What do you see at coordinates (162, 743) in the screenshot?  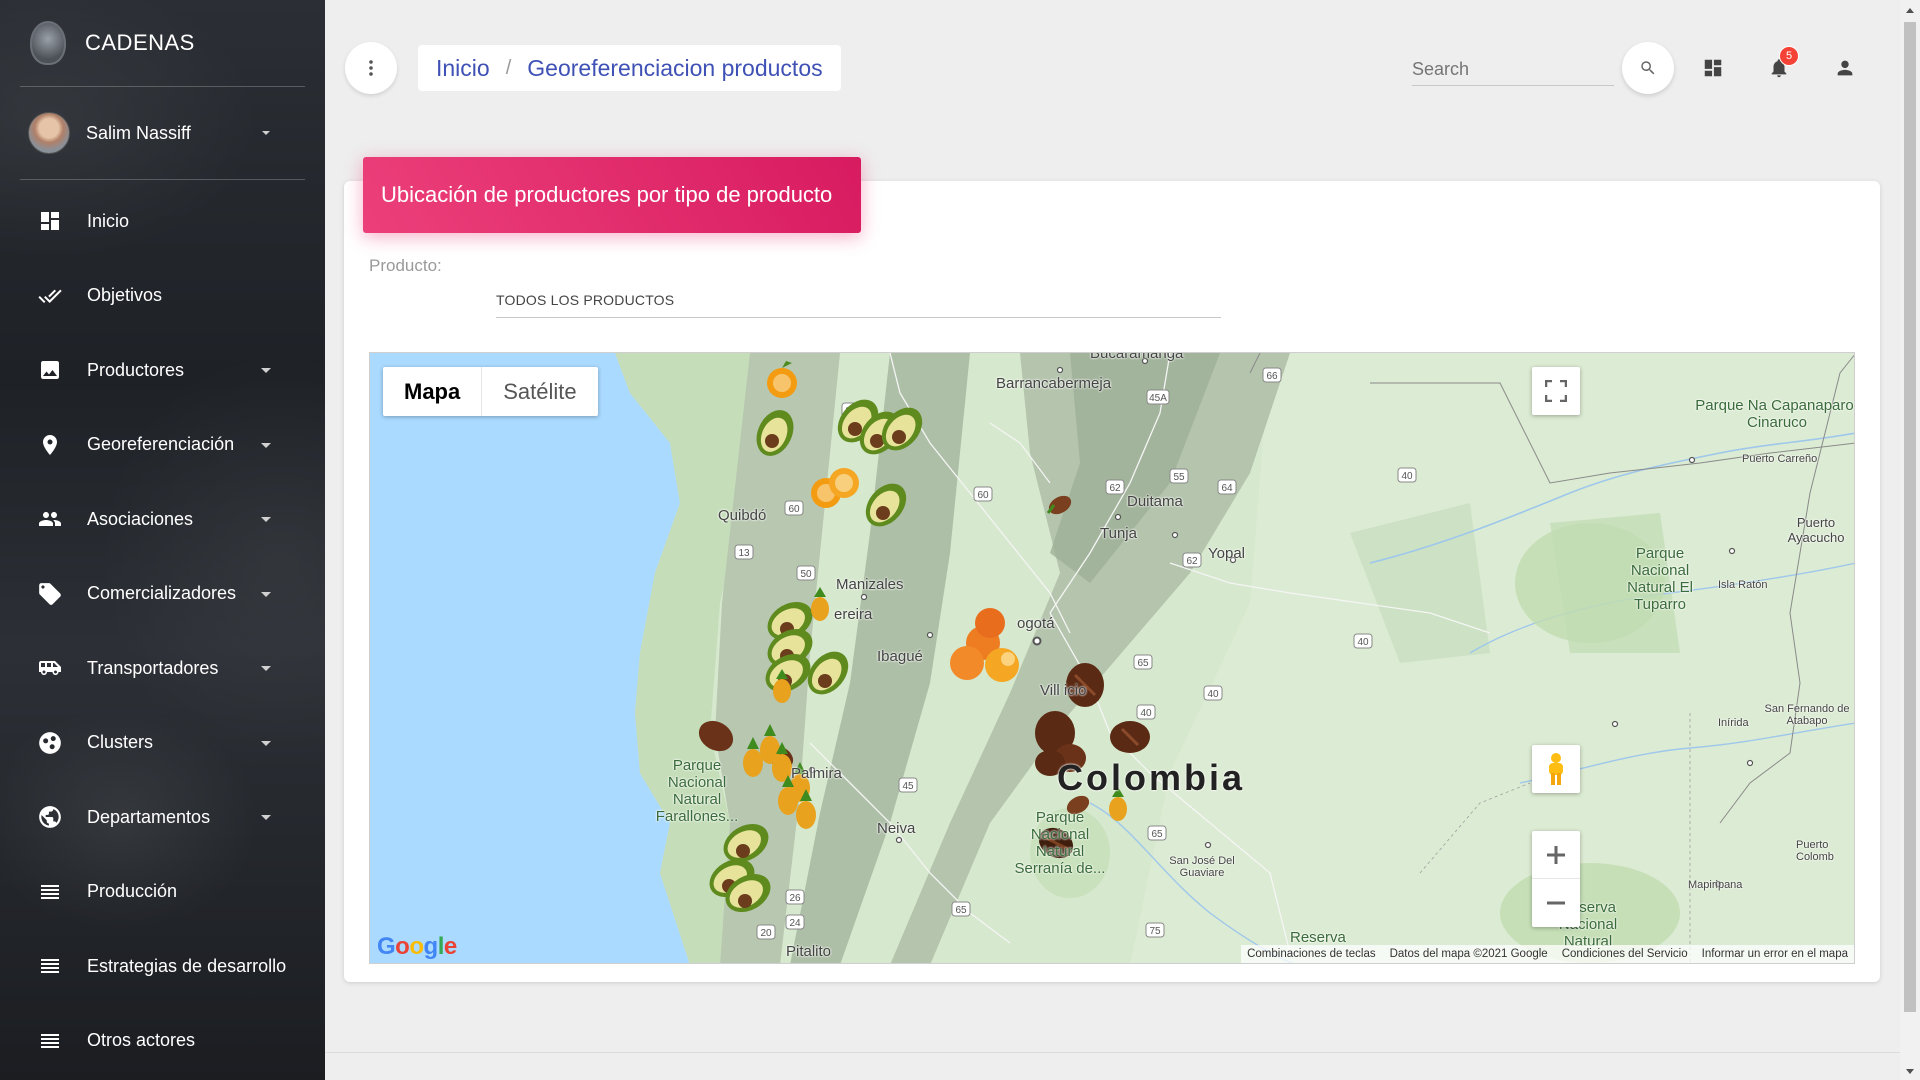 I see `sidebar-item-clusters: Clusters` at bounding box center [162, 743].